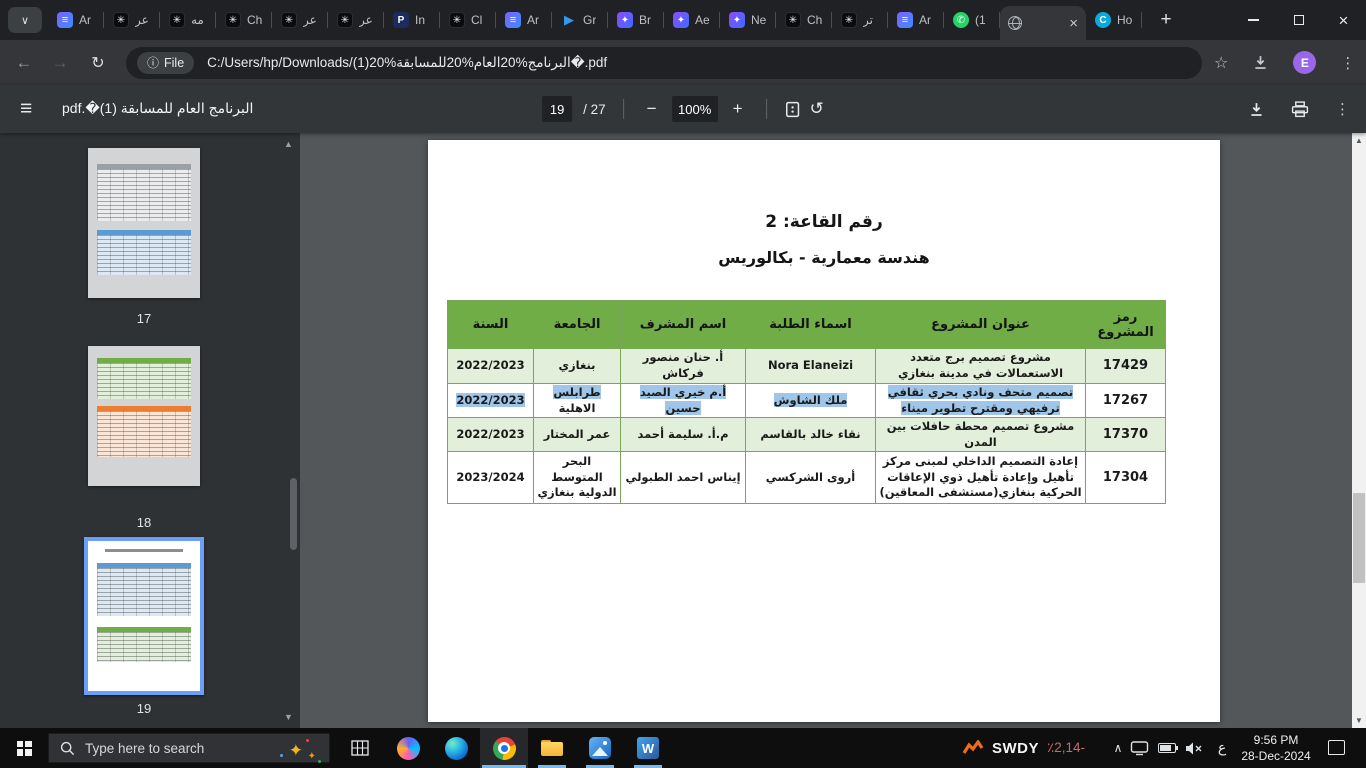 This screenshot has height=768, width=1366. I want to click on globe-favicon-icon, so click(1015, 23).